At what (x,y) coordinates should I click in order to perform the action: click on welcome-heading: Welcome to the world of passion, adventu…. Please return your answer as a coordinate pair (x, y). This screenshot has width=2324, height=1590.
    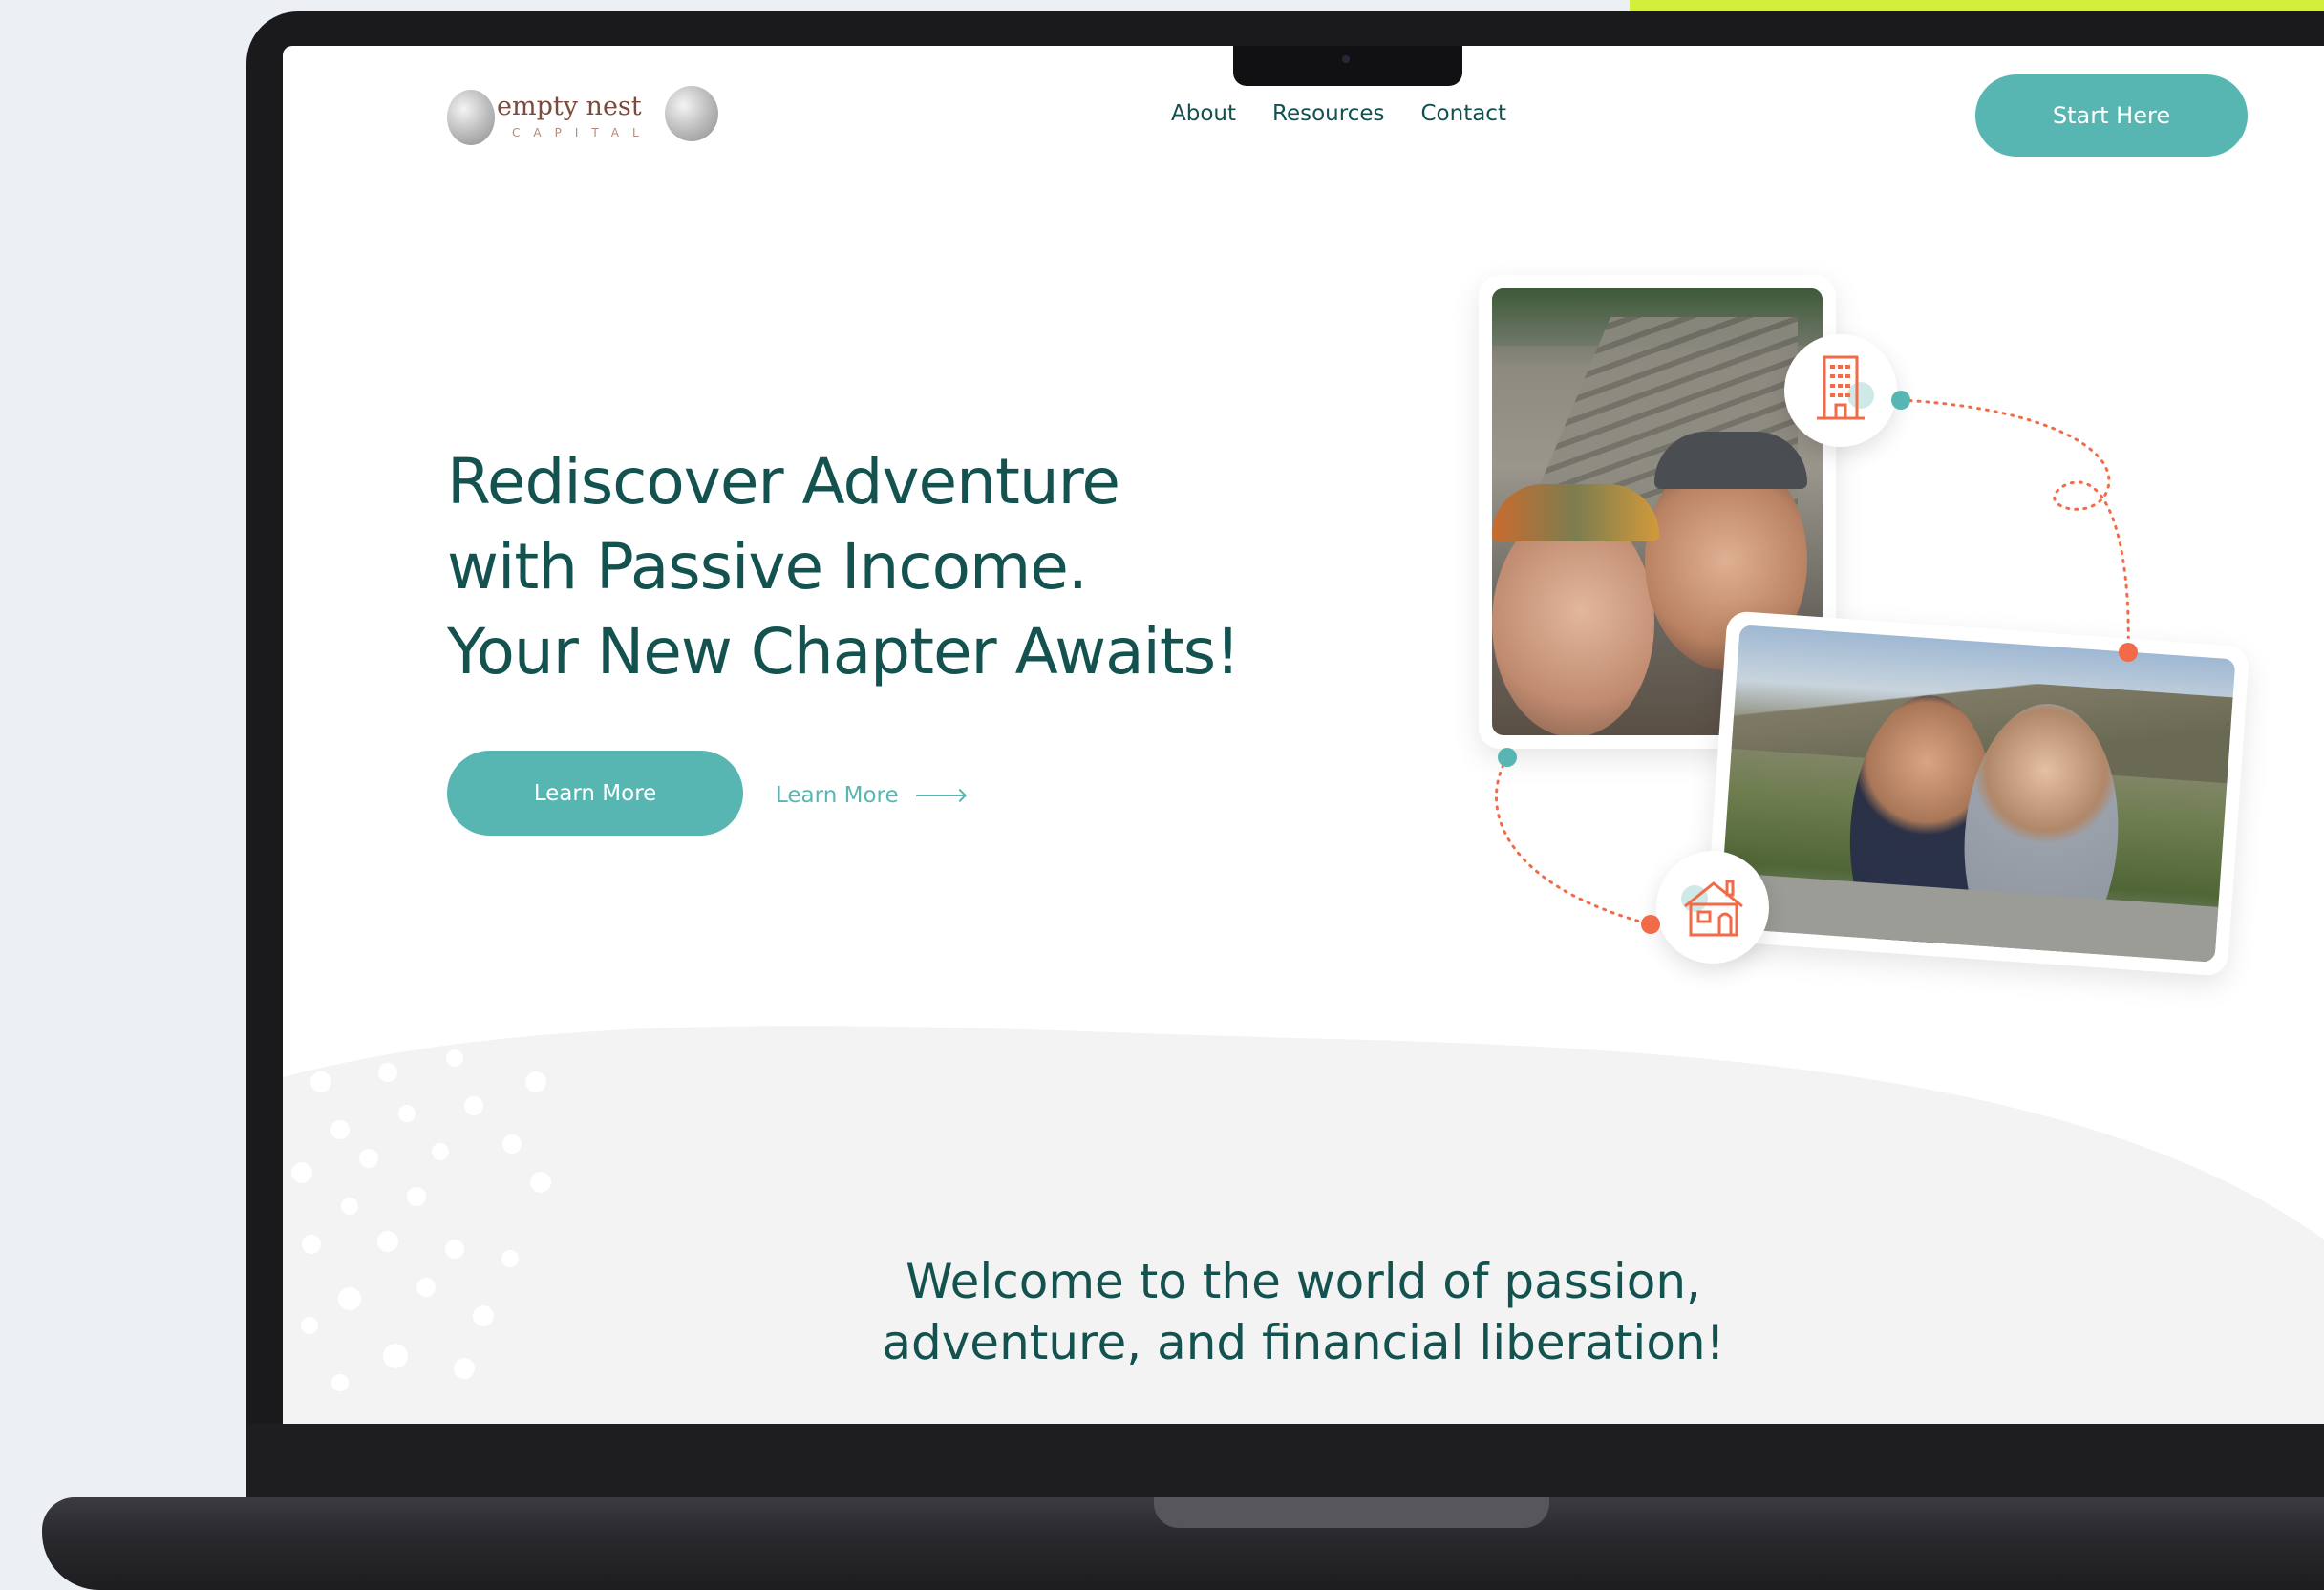
    Looking at the image, I should click on (1303, 1312).